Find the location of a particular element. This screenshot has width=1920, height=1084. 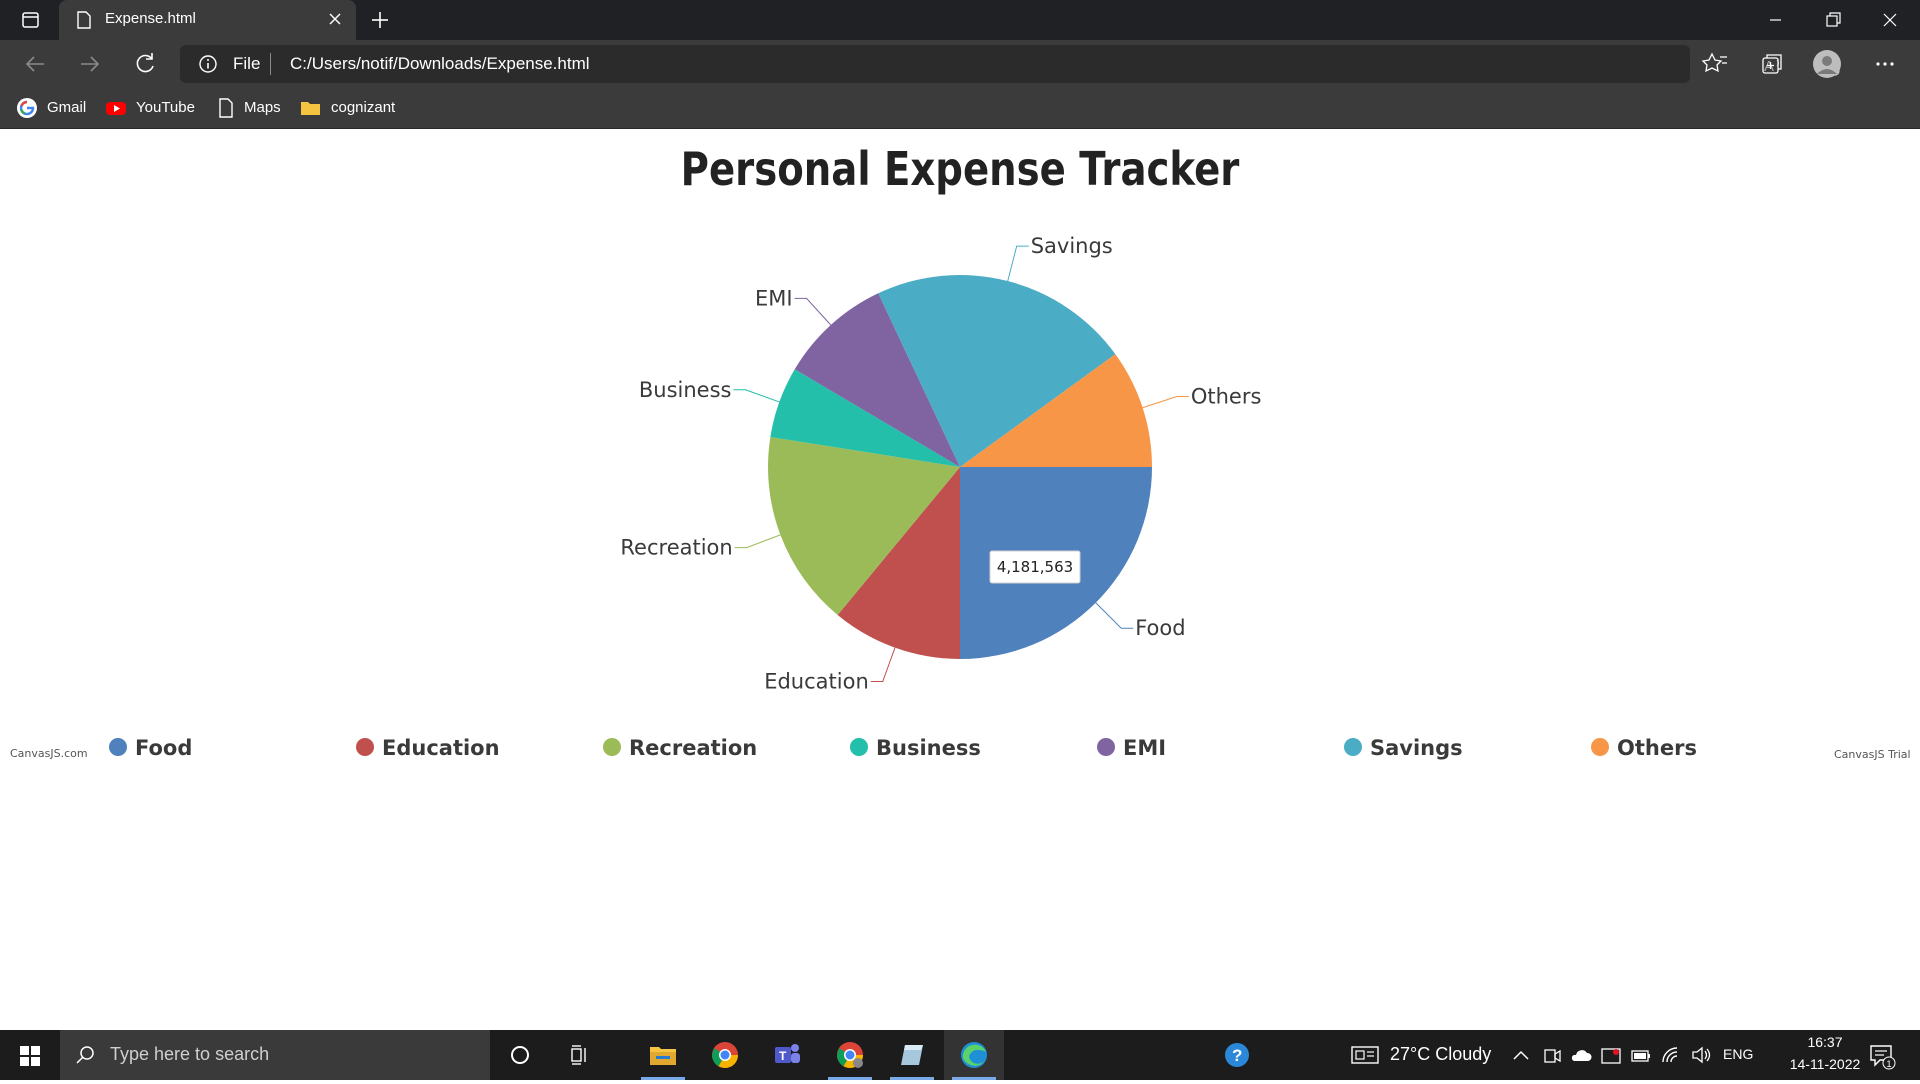

chrome-profile-button is located at coordinates (850, 1055).